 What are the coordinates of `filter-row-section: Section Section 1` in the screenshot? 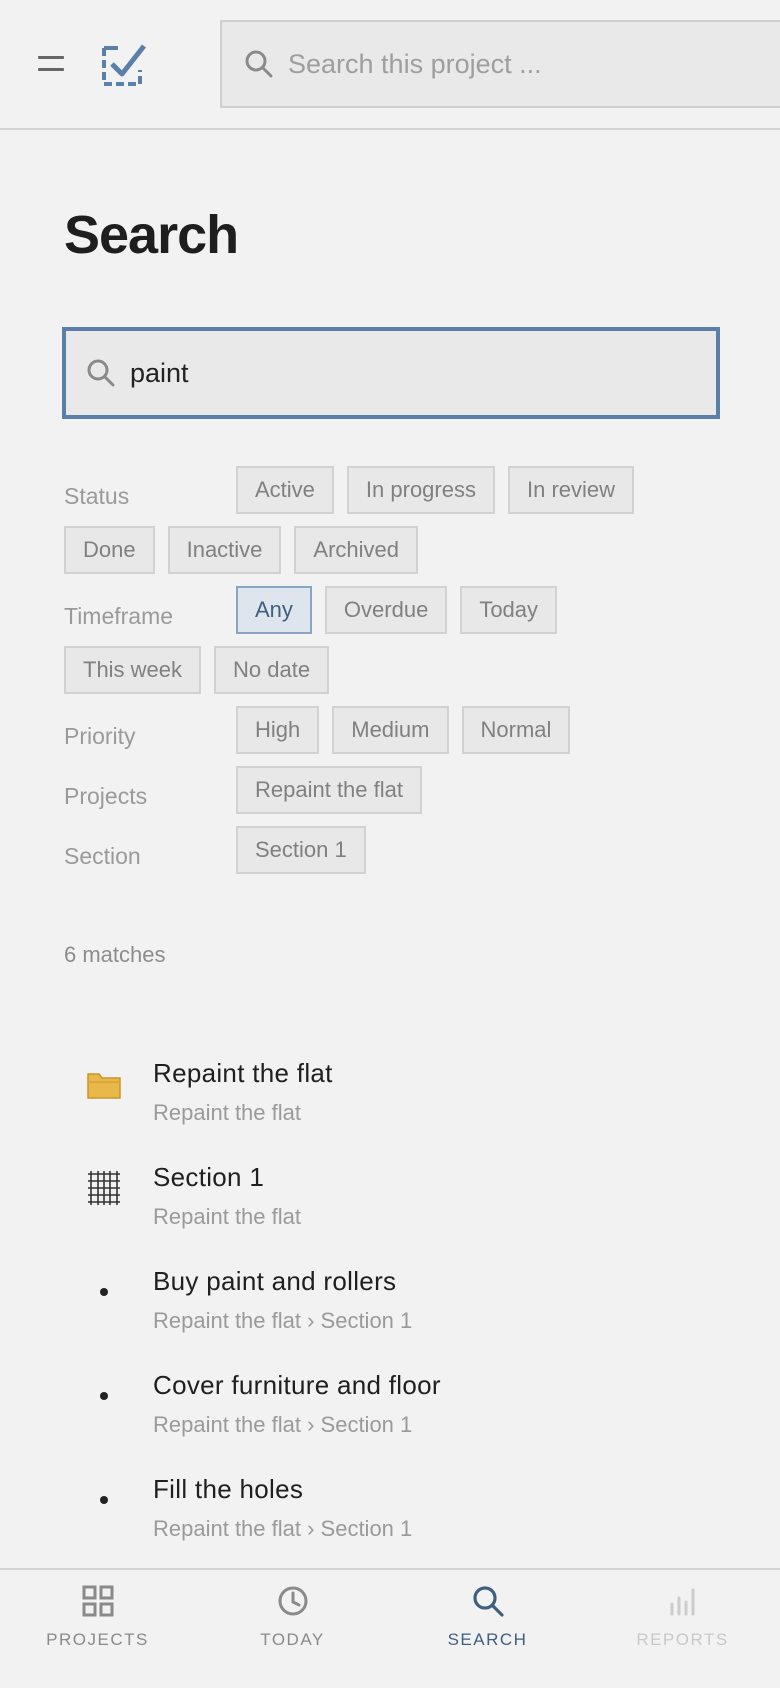 It's located at (404, 856).